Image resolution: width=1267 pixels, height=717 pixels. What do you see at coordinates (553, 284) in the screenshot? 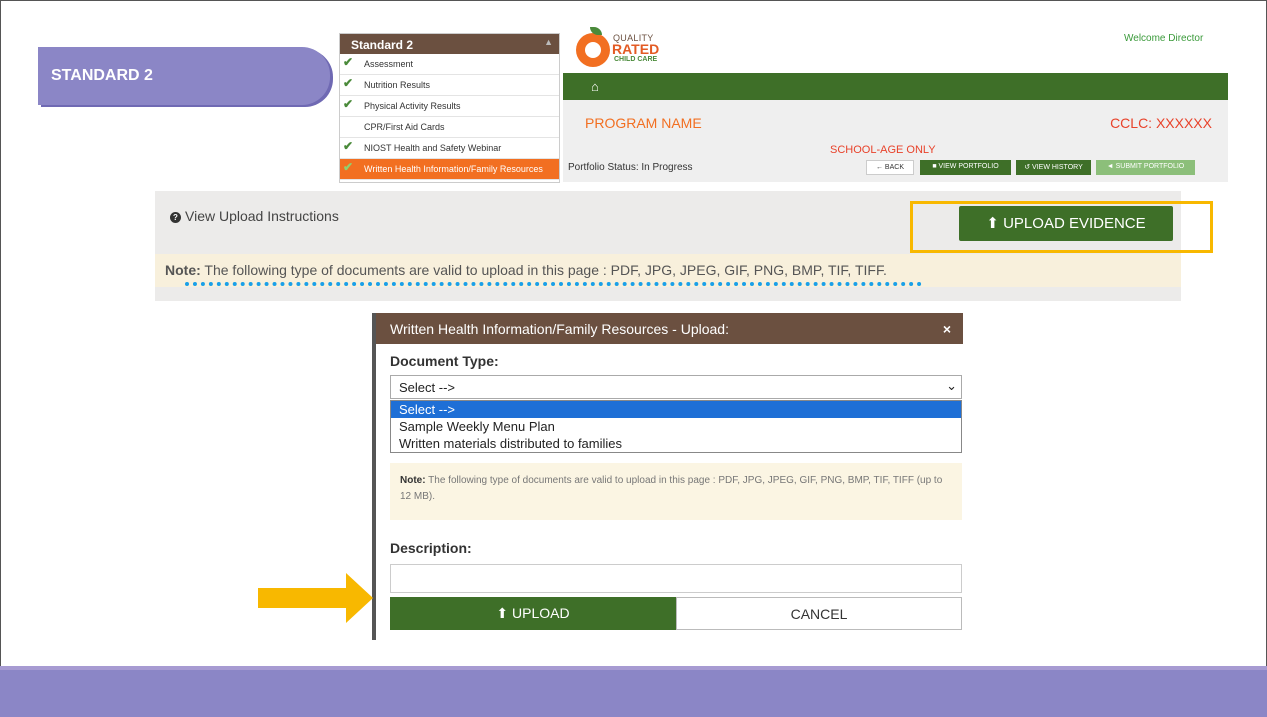
I see `note-underline-dots` at bounding box center [553, 284].